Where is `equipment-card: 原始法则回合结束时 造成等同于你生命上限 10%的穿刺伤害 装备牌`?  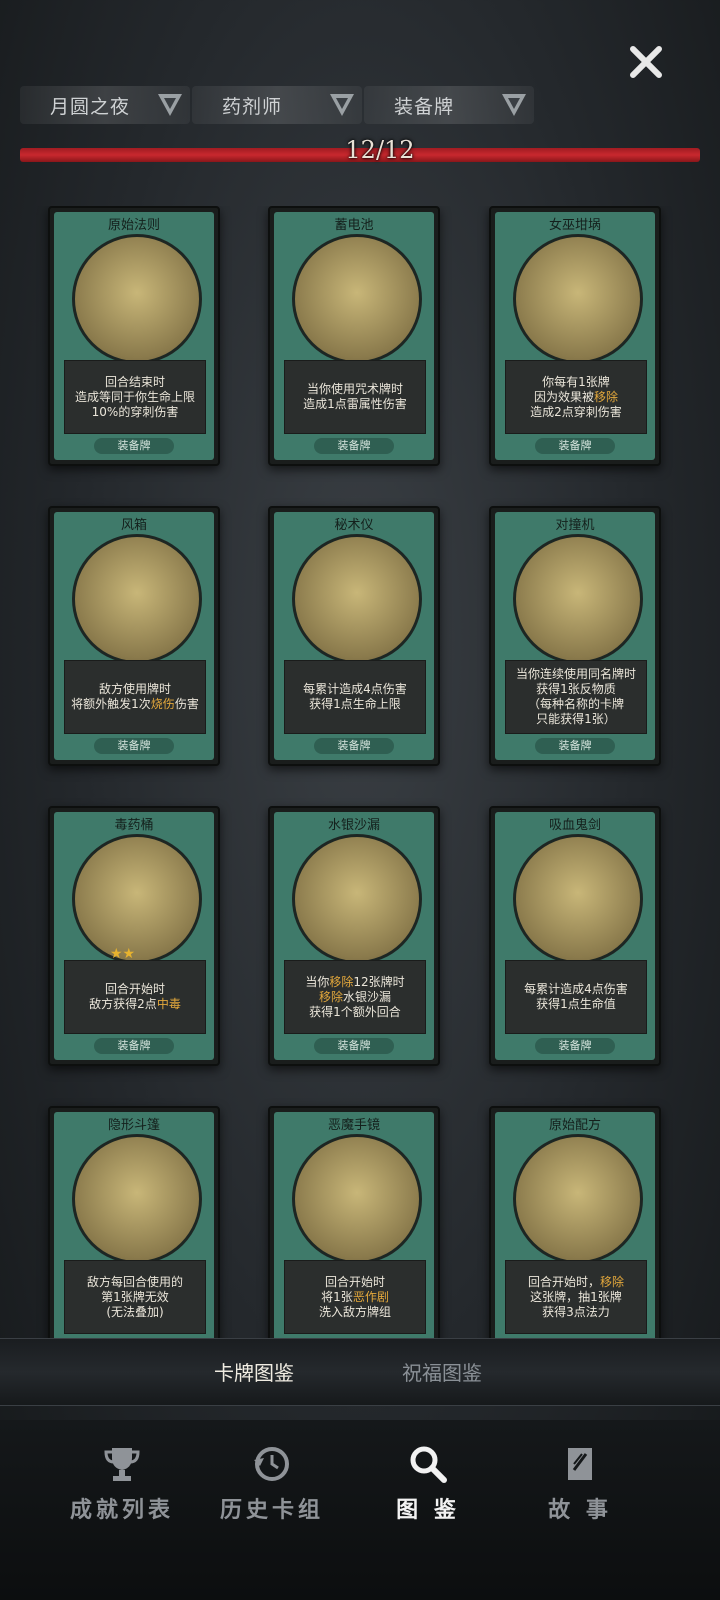 equipment-card: 原始法则回合结束时 造成等同于你生命上限 10%的穿刺伤害 装备牌 is located at coordinates (134, 336).